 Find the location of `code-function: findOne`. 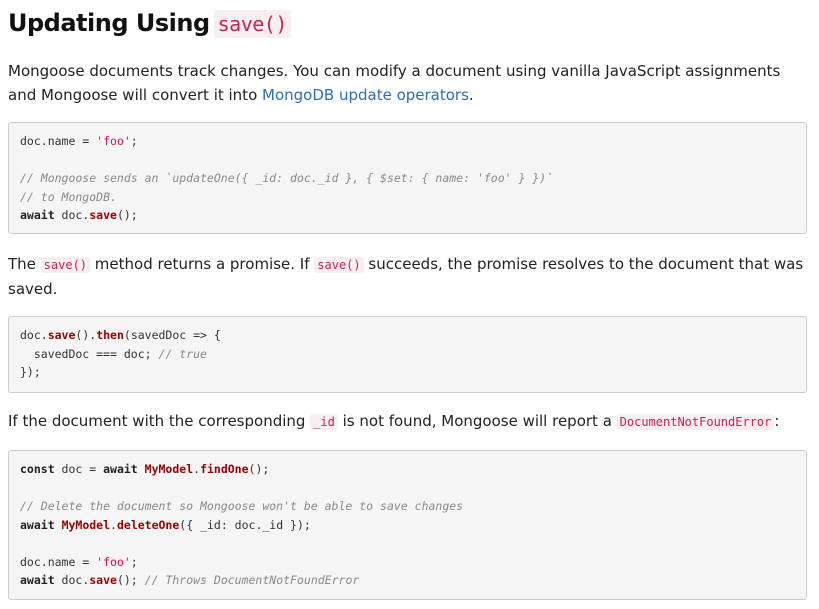

code-function: findOne is located at coordinates (224, 469).